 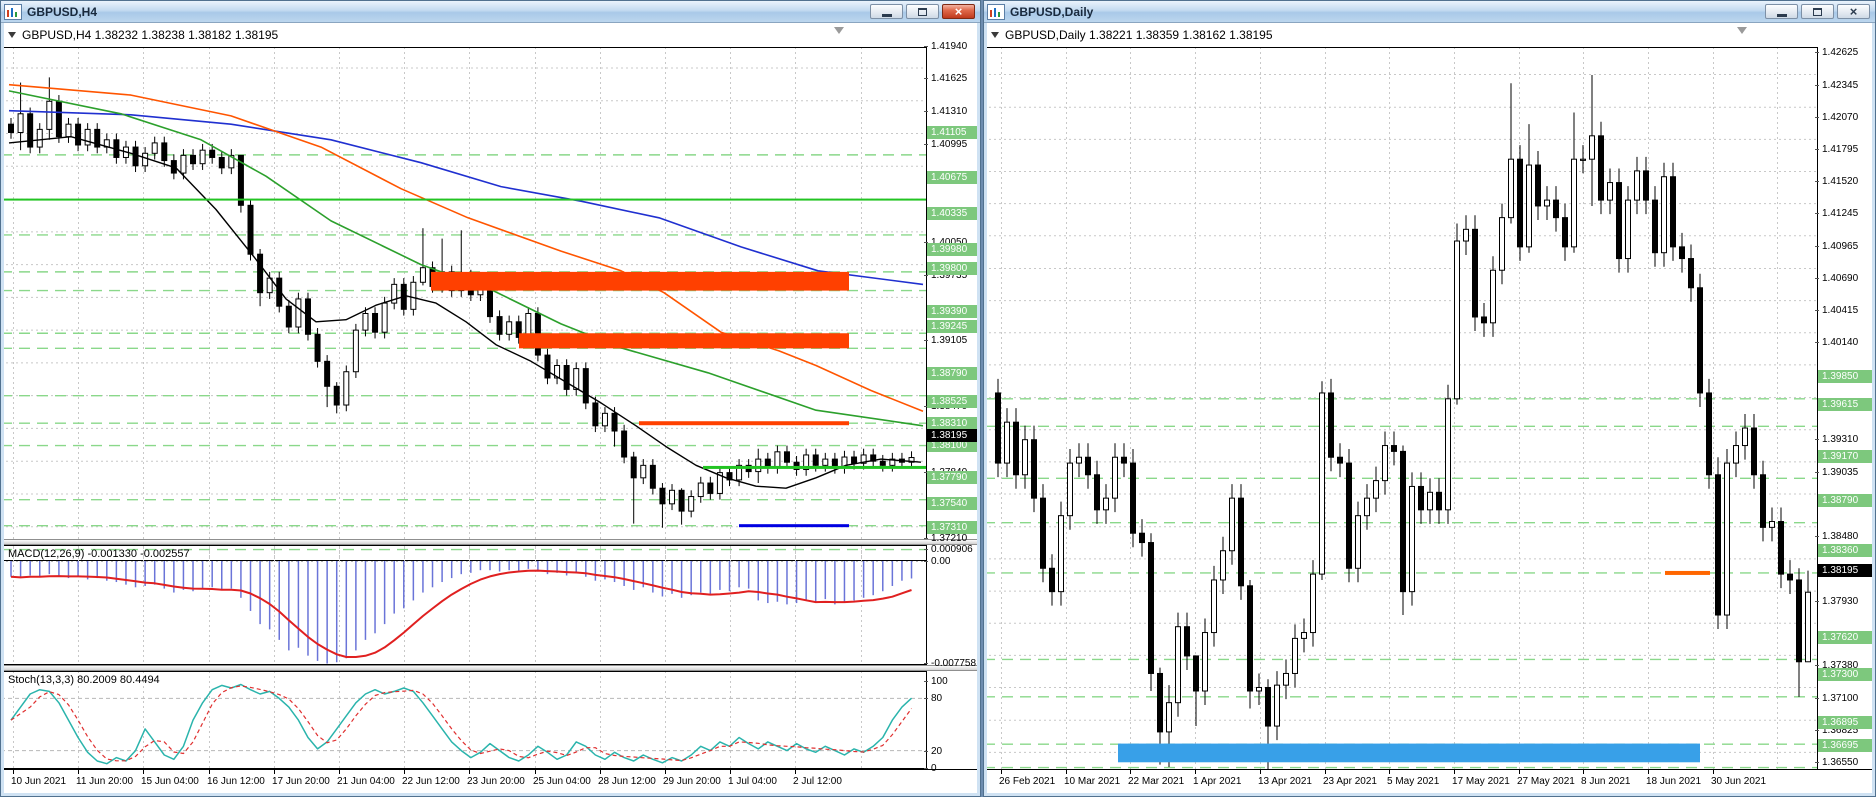 What do you see at coordinates (170, 781) in the screenshot?
I see `time-axis-label: 15 Jun 04:00` at bounding box center [170, 781].